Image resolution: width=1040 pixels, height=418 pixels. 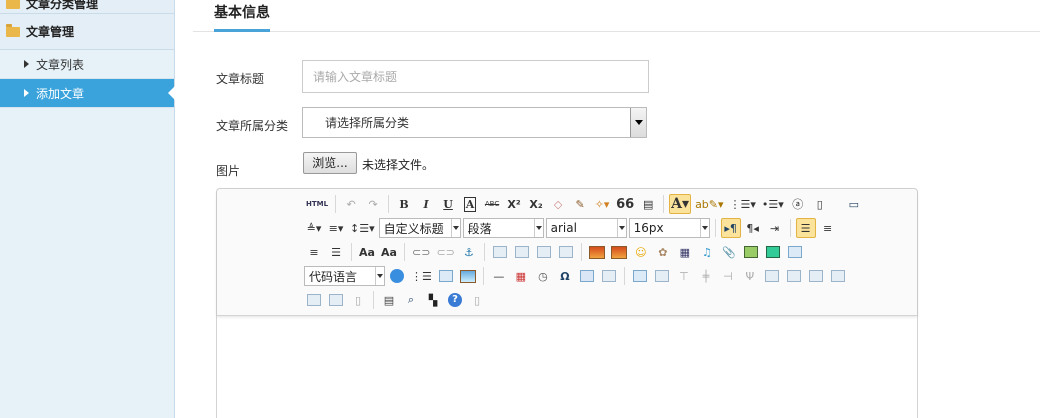 I want to click on font-color-button: A ▾, so click(x=680, y=204).